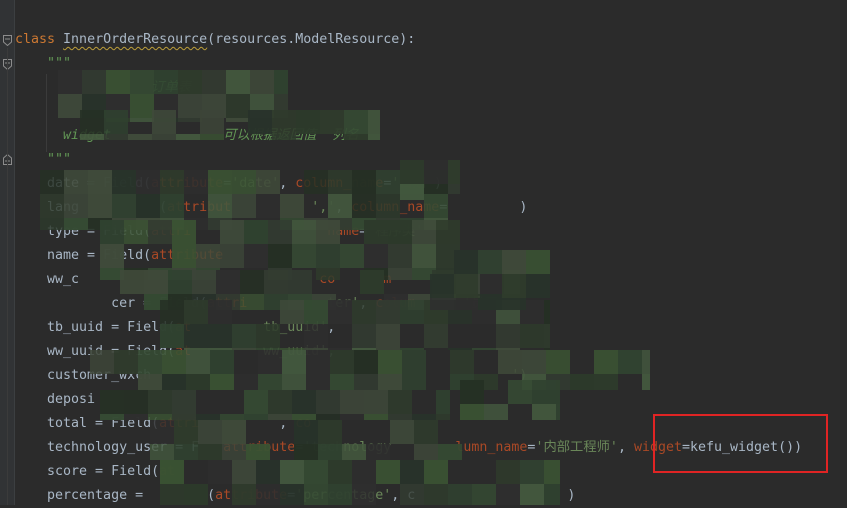 The image size is (847, 508). I want to click on code-token: '程序类', so click(395, 231).